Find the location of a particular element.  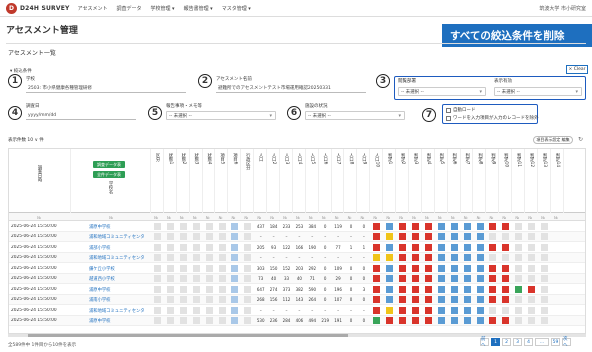

header-col: 人口6 is located at coordinates (325, 181).